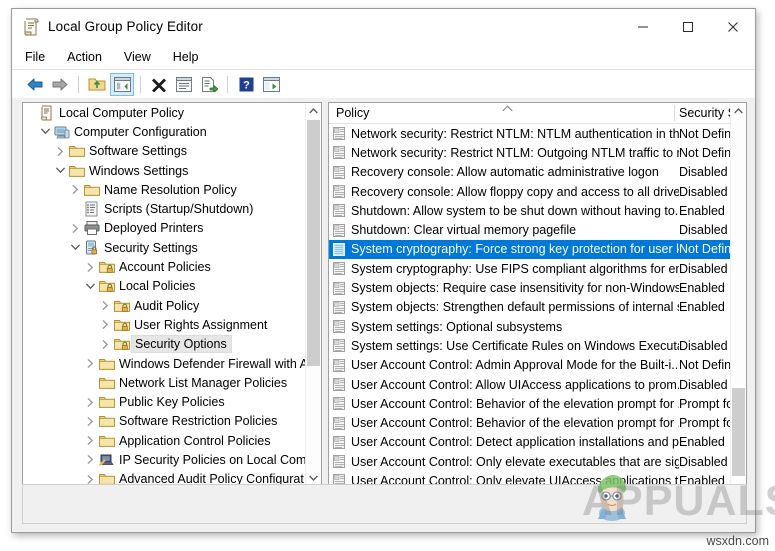 The width and height of the screenshot is (775, 551). I want to click on policy-security-setting: Not Defined, so click(705, 133).